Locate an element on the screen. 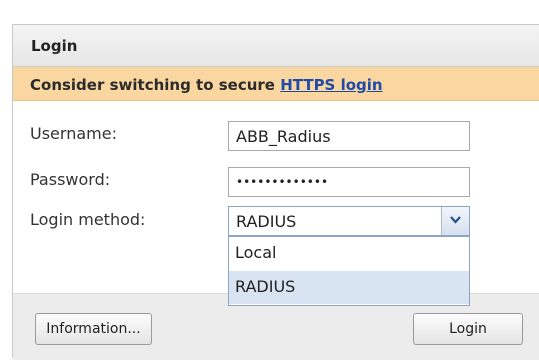 The width and height of the screenshot is (539, 360). chevron-down-icon is located at coordinates (455, 220).